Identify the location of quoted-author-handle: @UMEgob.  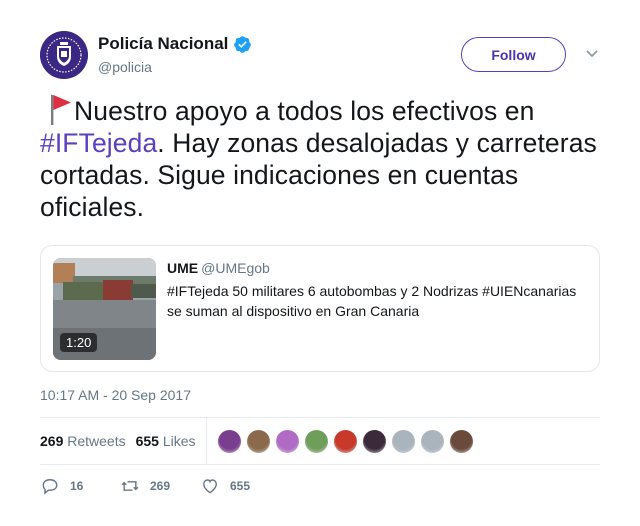
(235, 268).